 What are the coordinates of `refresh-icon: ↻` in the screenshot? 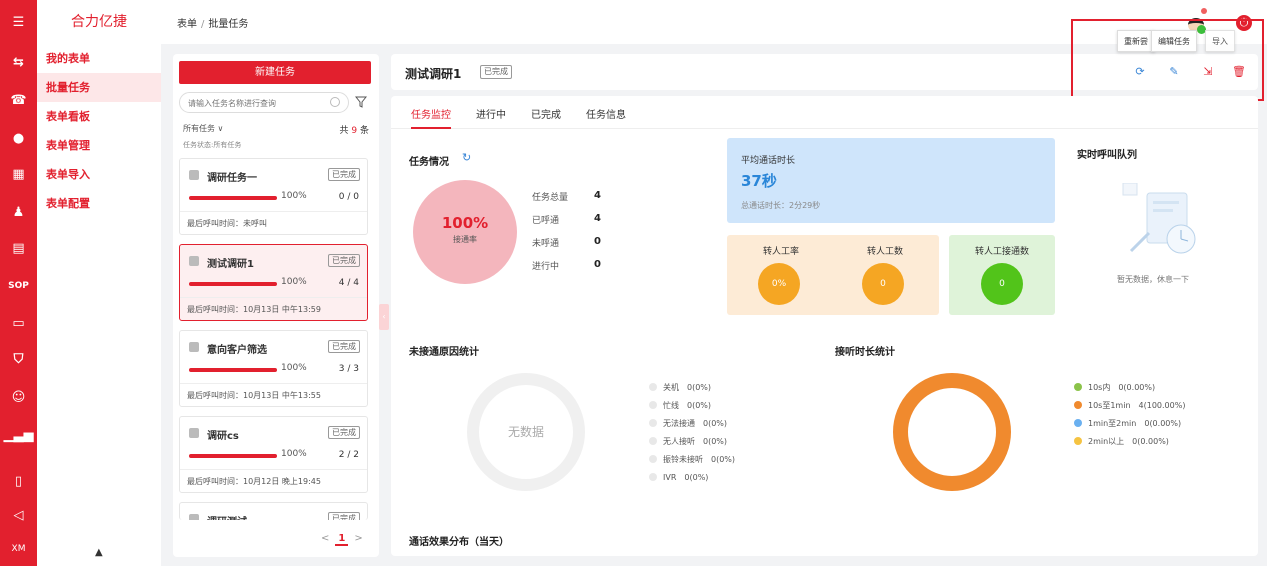 It's located at (466, 157).